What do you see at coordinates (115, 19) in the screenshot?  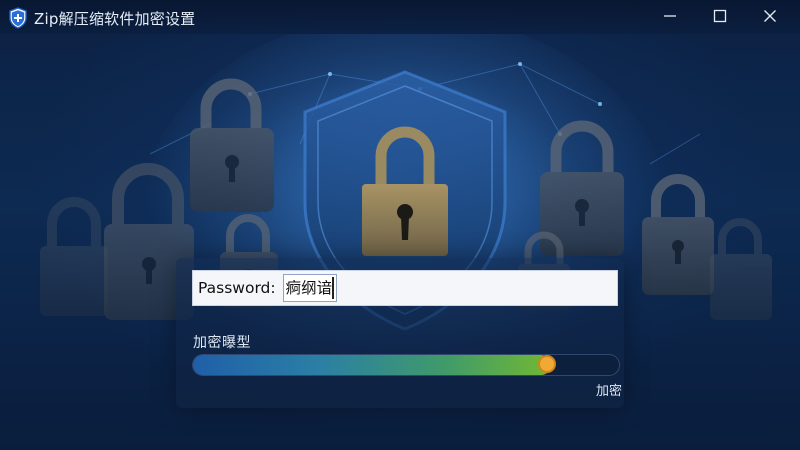 I see `window-title: Zip解压缩软件加密设置` at bounding box center [115, 19].